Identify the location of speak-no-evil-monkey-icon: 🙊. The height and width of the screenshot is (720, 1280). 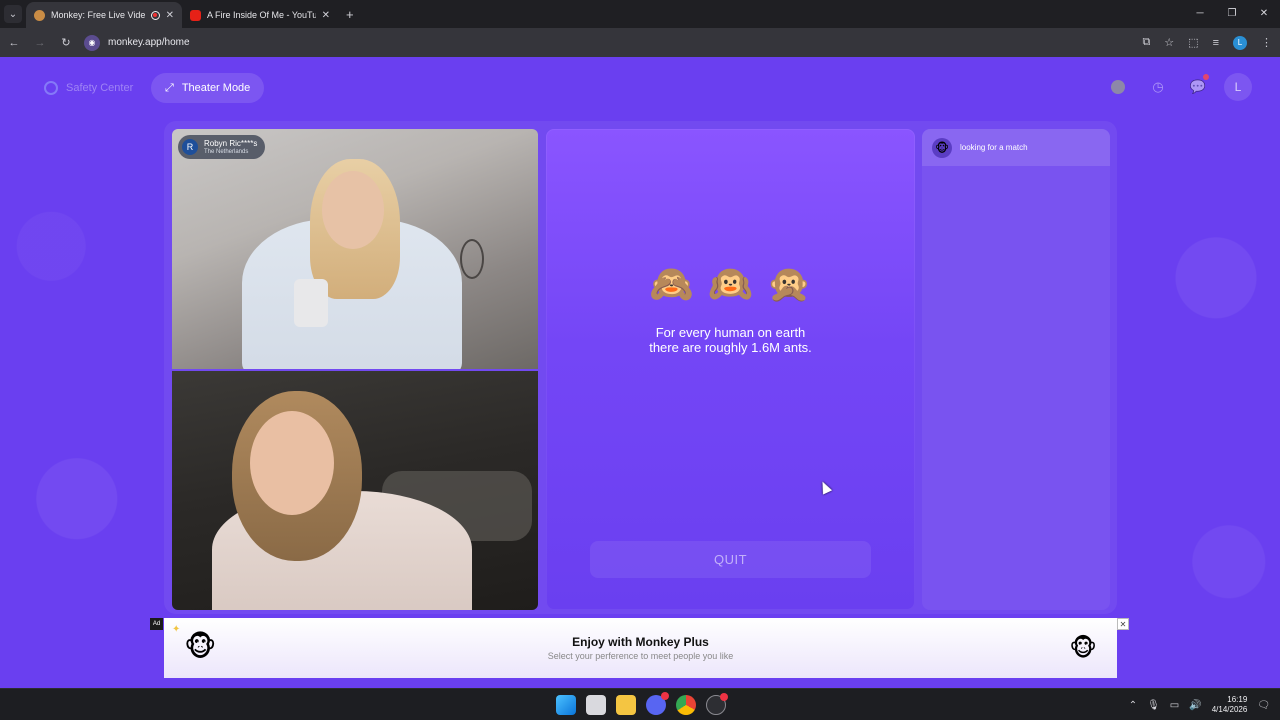
(789, 283).